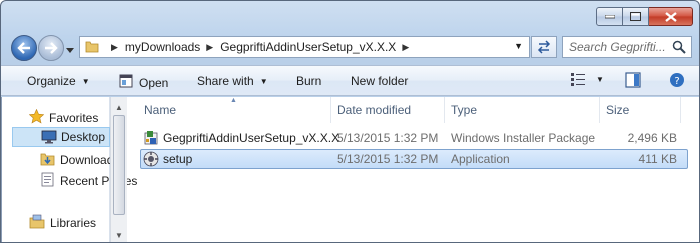 The width and height of the screenshot is (700, 243). Describe the element at coordinates (83, 137) in the screenshot. I see `nav-desktop-label: Desktop` at that location.